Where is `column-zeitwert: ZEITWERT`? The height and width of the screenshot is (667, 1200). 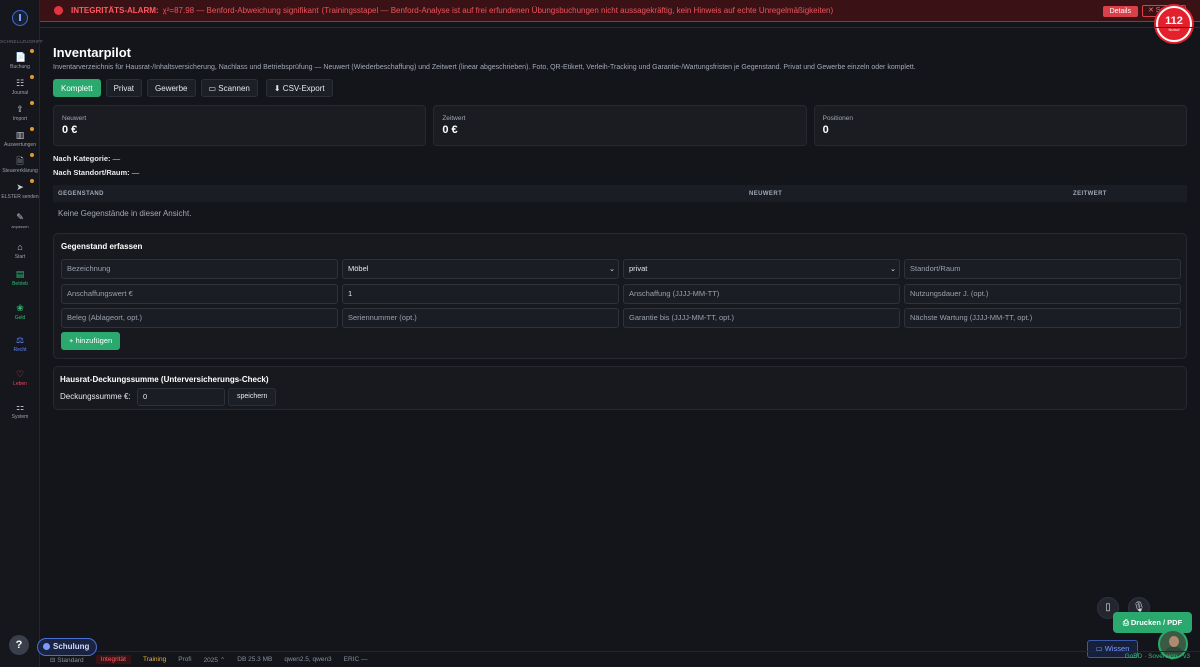 column-zeitwert: ZEITWERT is located at coordinates (1090, 193).